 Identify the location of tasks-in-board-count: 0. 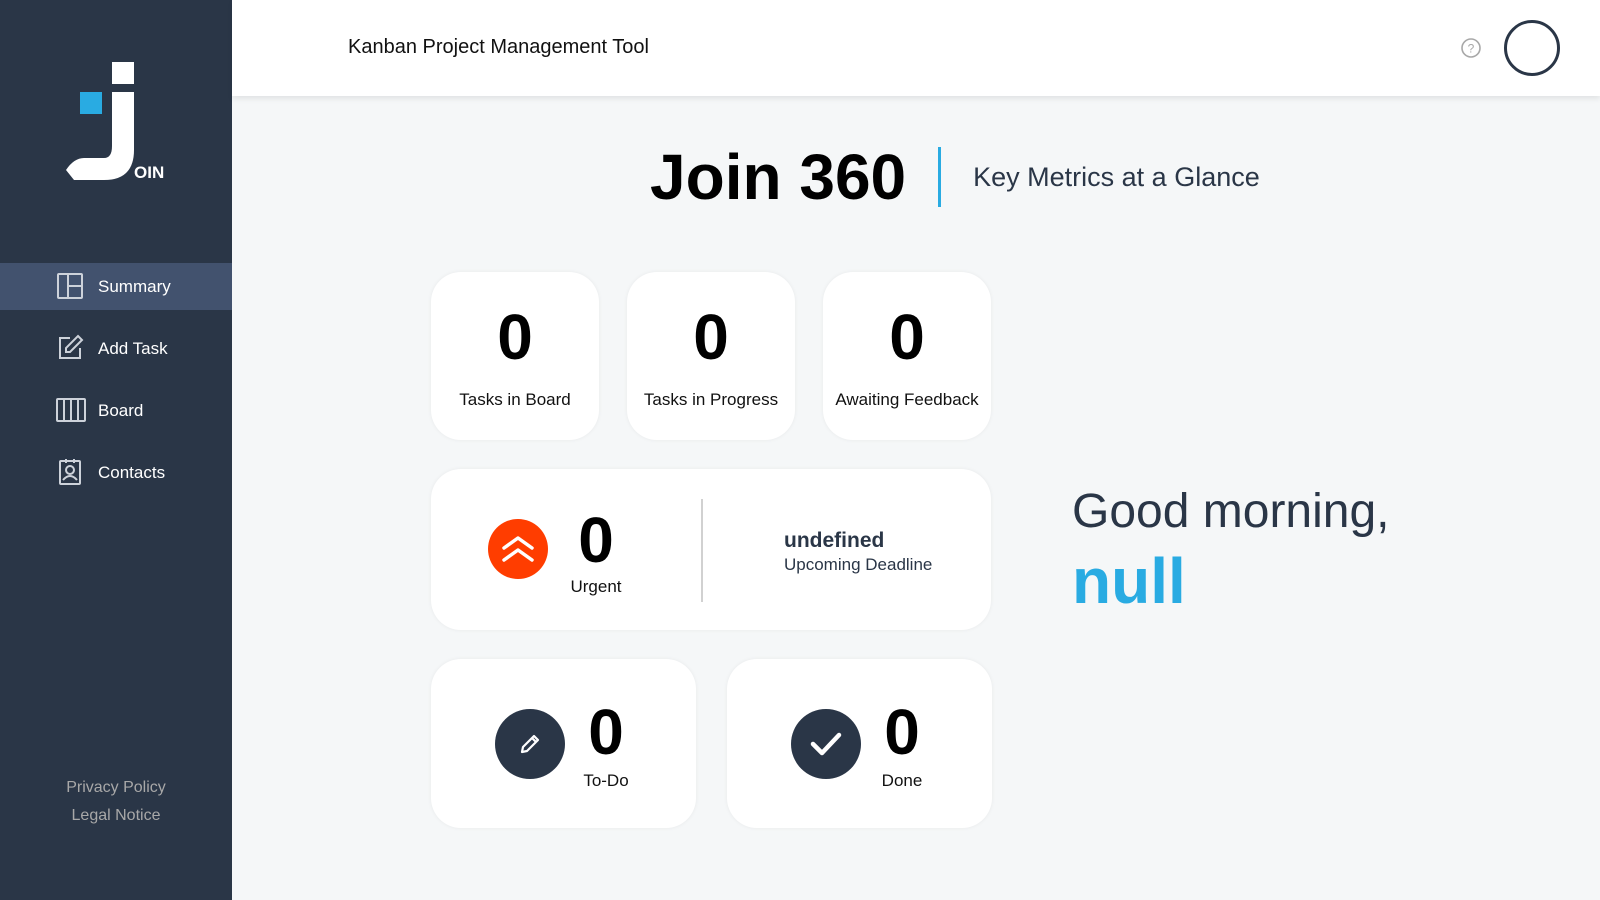
(515, 337).